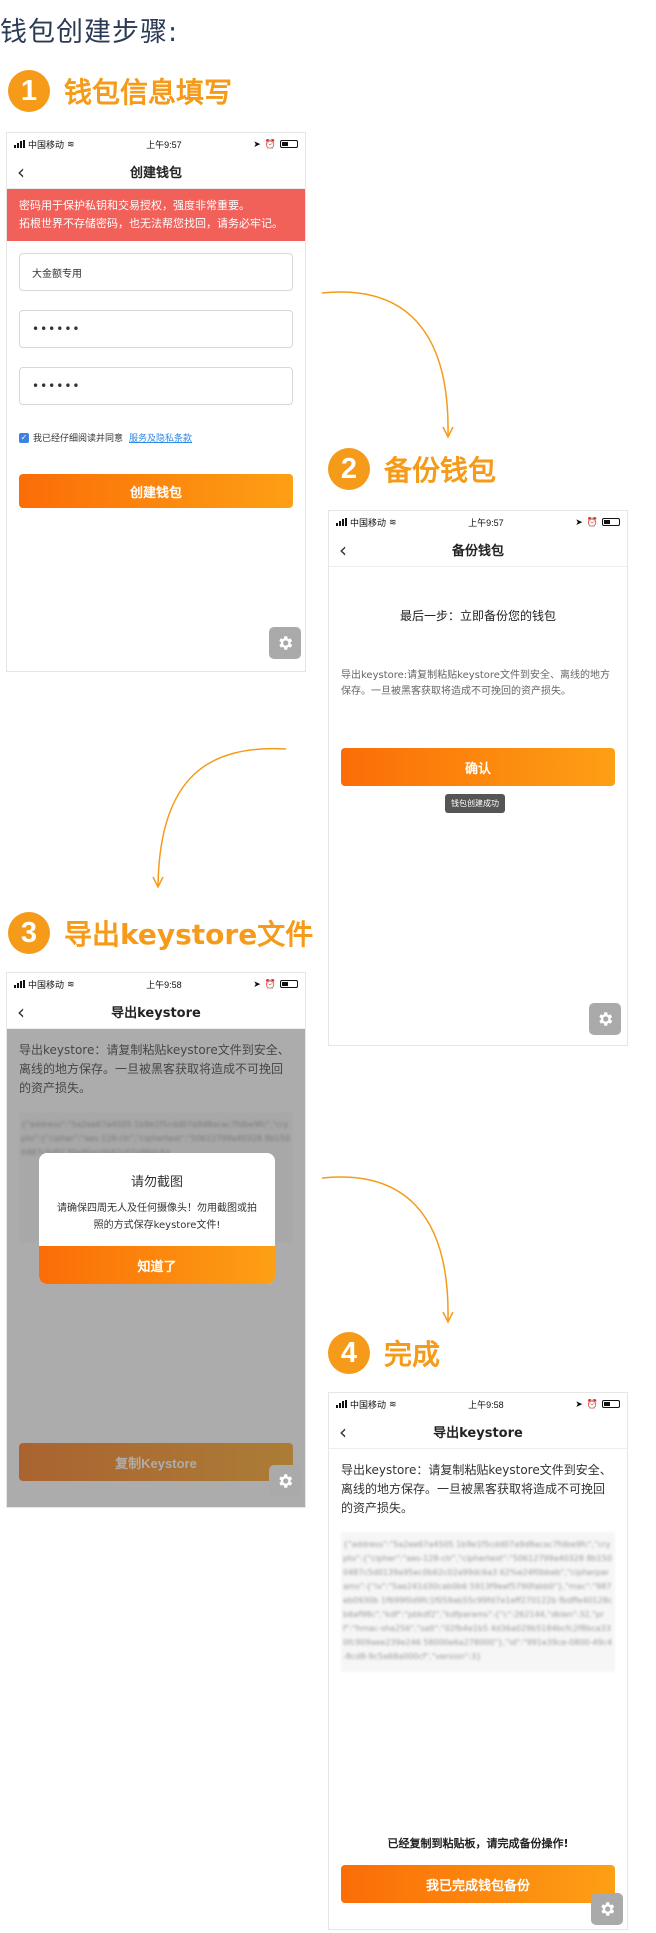 The image size is (656, 1933). I want to click on step-2-number: 2, so click(349, 469).